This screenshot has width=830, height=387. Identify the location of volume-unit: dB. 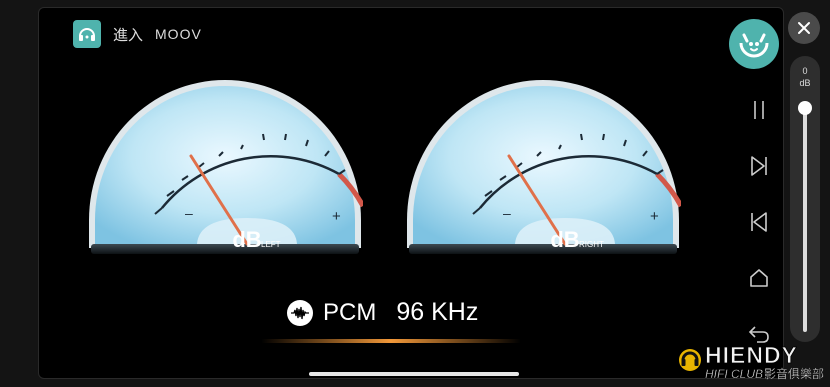
(805, 83).